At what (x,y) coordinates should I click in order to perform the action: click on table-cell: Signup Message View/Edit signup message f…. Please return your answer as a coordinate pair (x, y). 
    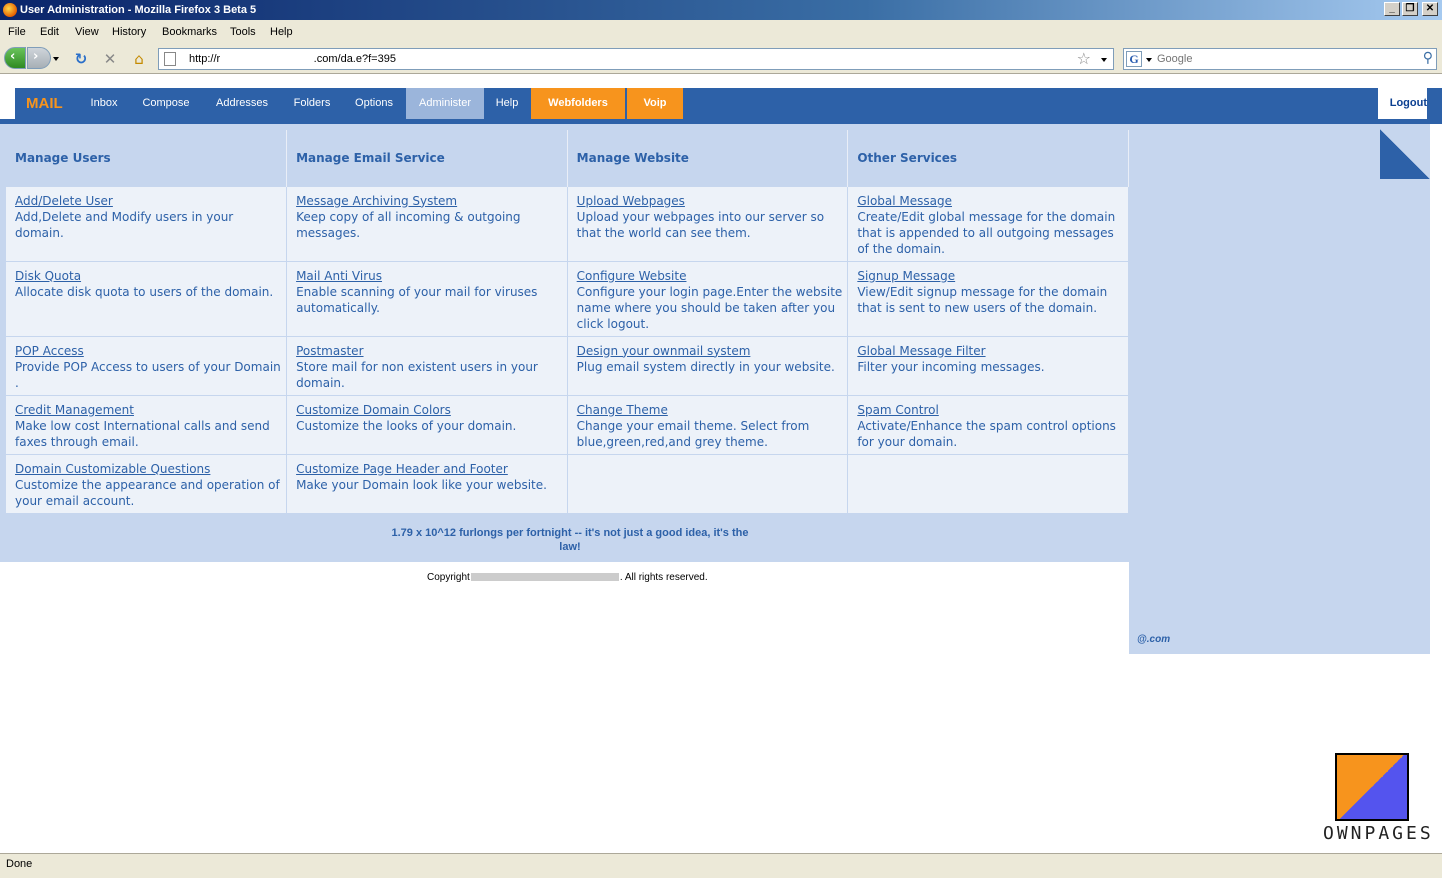
    Looking at the image, I should click on (988, 298).